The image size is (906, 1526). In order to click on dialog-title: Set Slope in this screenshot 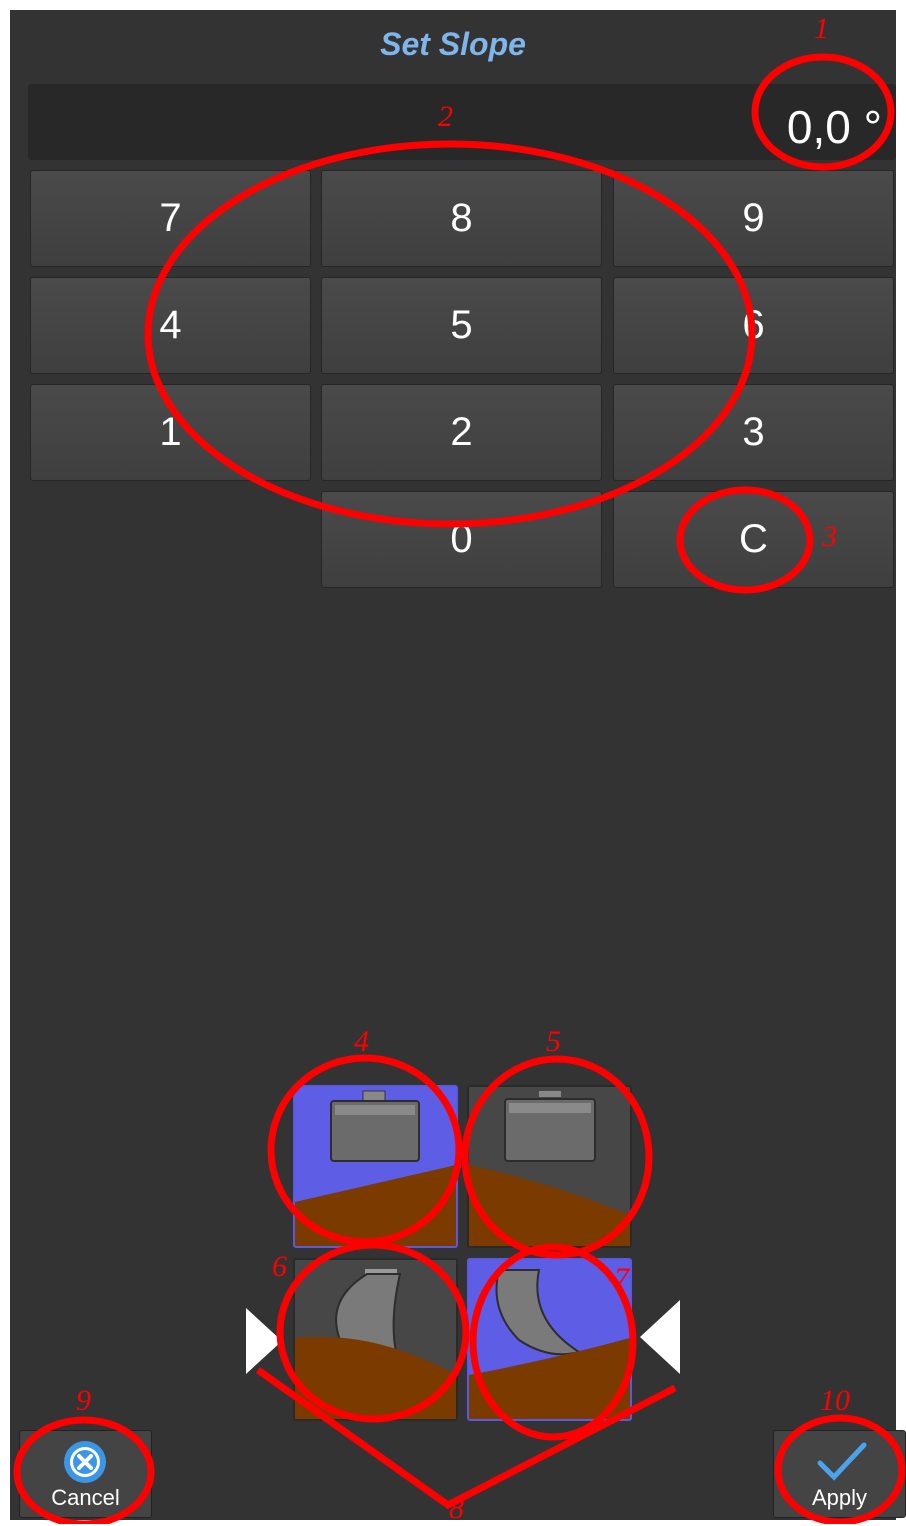, I will do `click(453, 44)`.